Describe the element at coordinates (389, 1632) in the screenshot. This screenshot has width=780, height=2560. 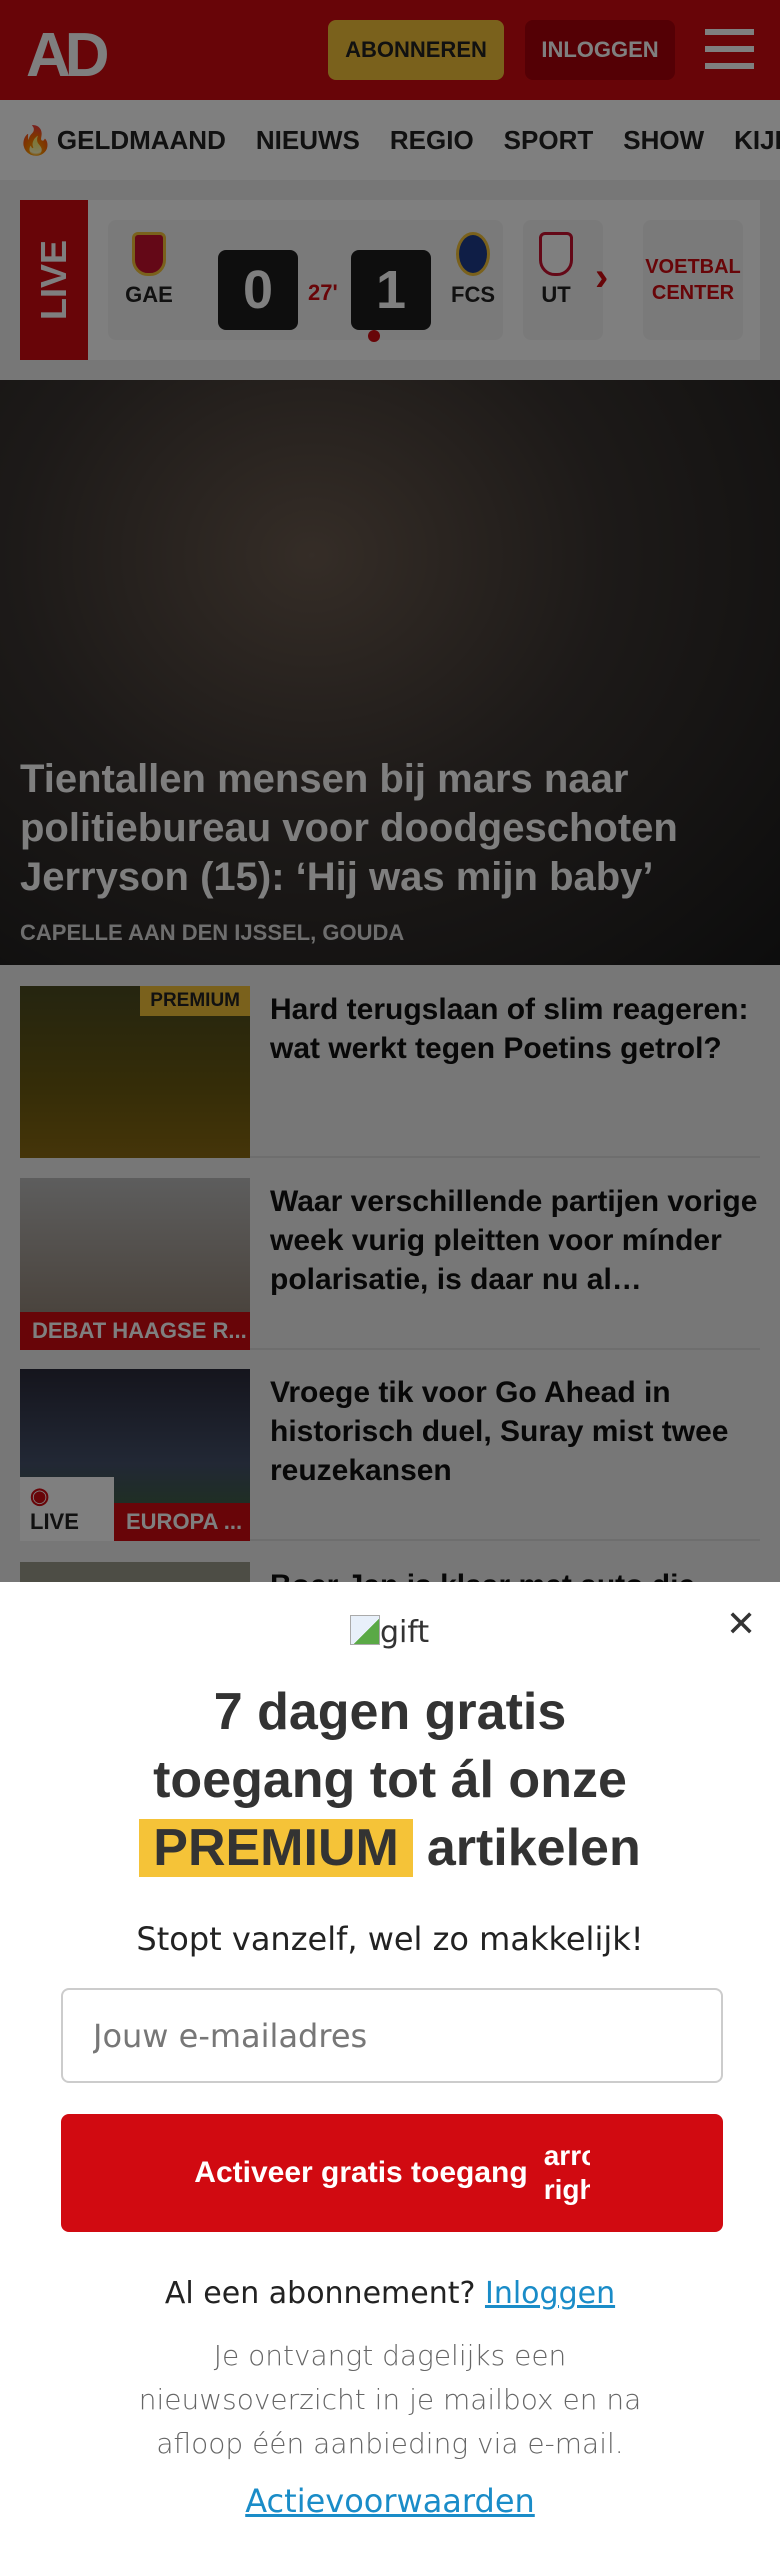
I see `gift-icon: gift` at that location.